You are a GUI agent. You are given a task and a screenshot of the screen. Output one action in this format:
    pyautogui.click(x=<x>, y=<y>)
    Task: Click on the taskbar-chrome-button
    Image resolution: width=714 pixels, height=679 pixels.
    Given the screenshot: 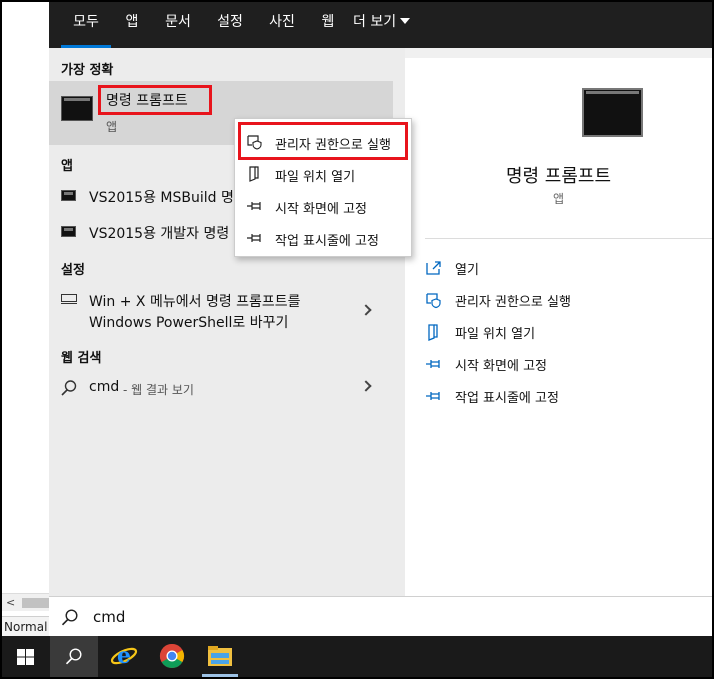 What is the action you would take?
    pyautogui.click(x=172, y=656)
    